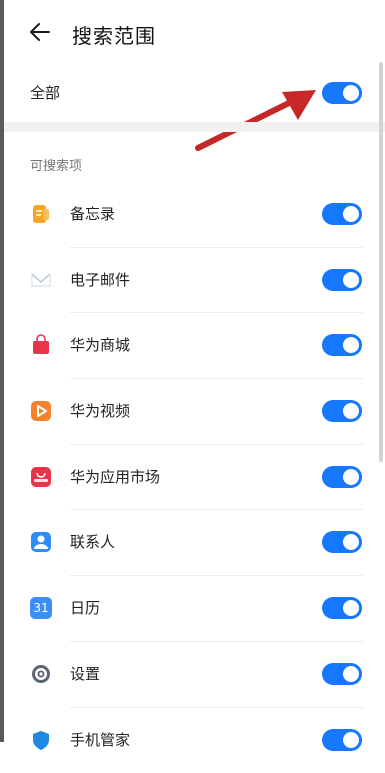 The width and height of the screenshot is (385, 773). Describe the element at coordinates (194, 127) in the screenshot. I see `section-divider` at that location.